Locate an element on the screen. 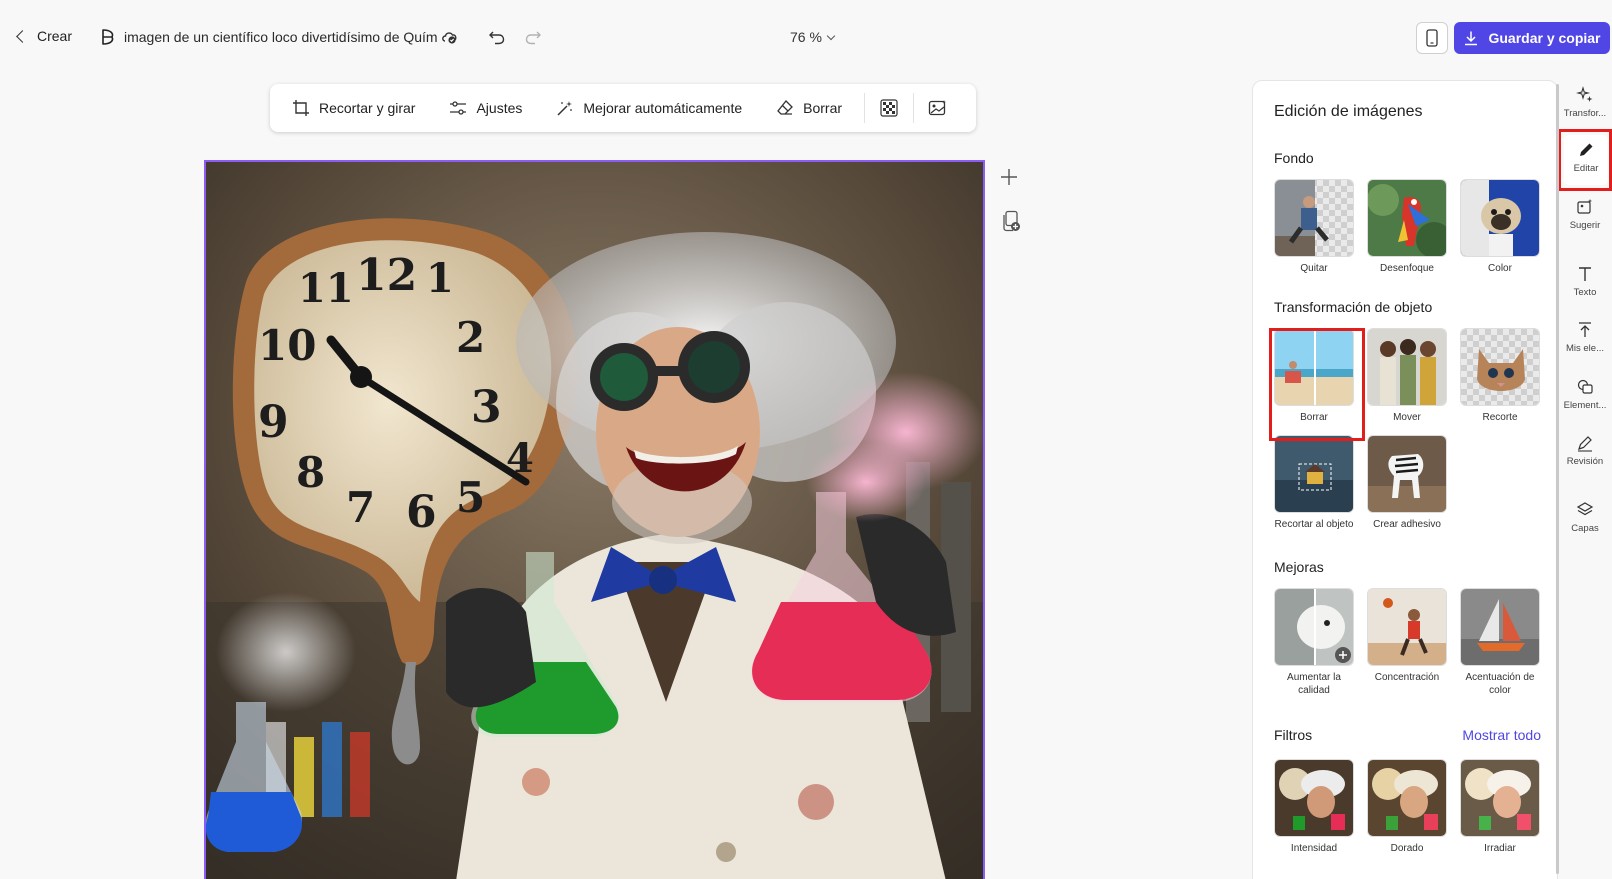 This screenshot has height=879, width=1612. back-label: Crear is located at coordinates (55, 36).